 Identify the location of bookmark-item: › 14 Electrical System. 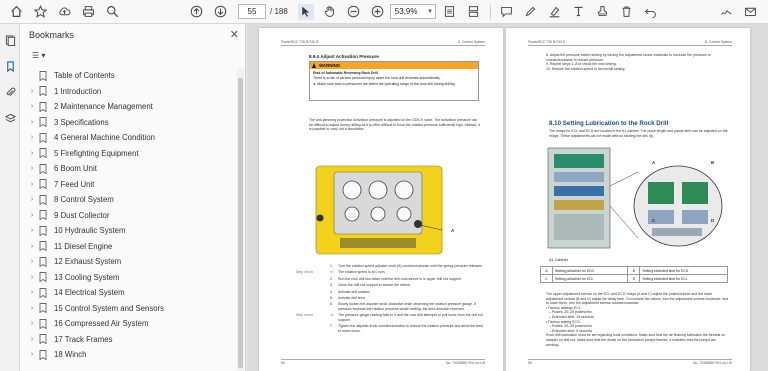
(128, 293).